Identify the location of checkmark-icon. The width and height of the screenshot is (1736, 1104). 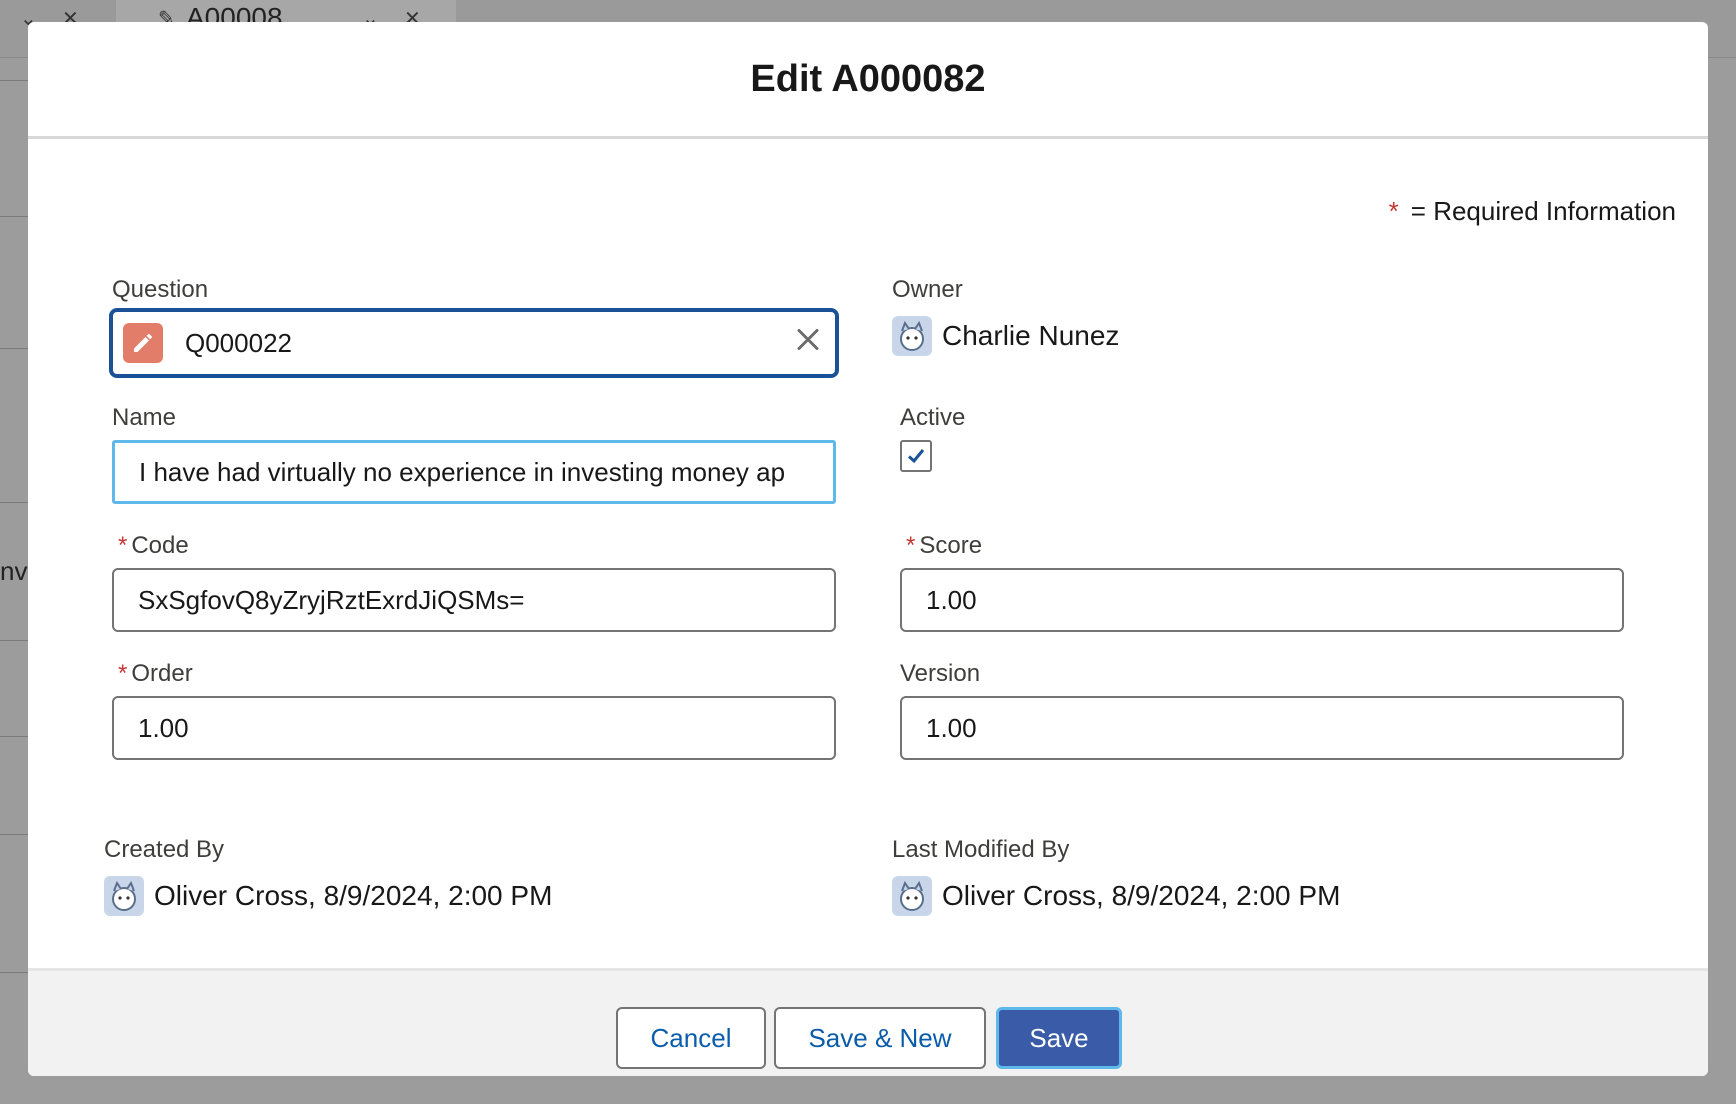
(916, 456).